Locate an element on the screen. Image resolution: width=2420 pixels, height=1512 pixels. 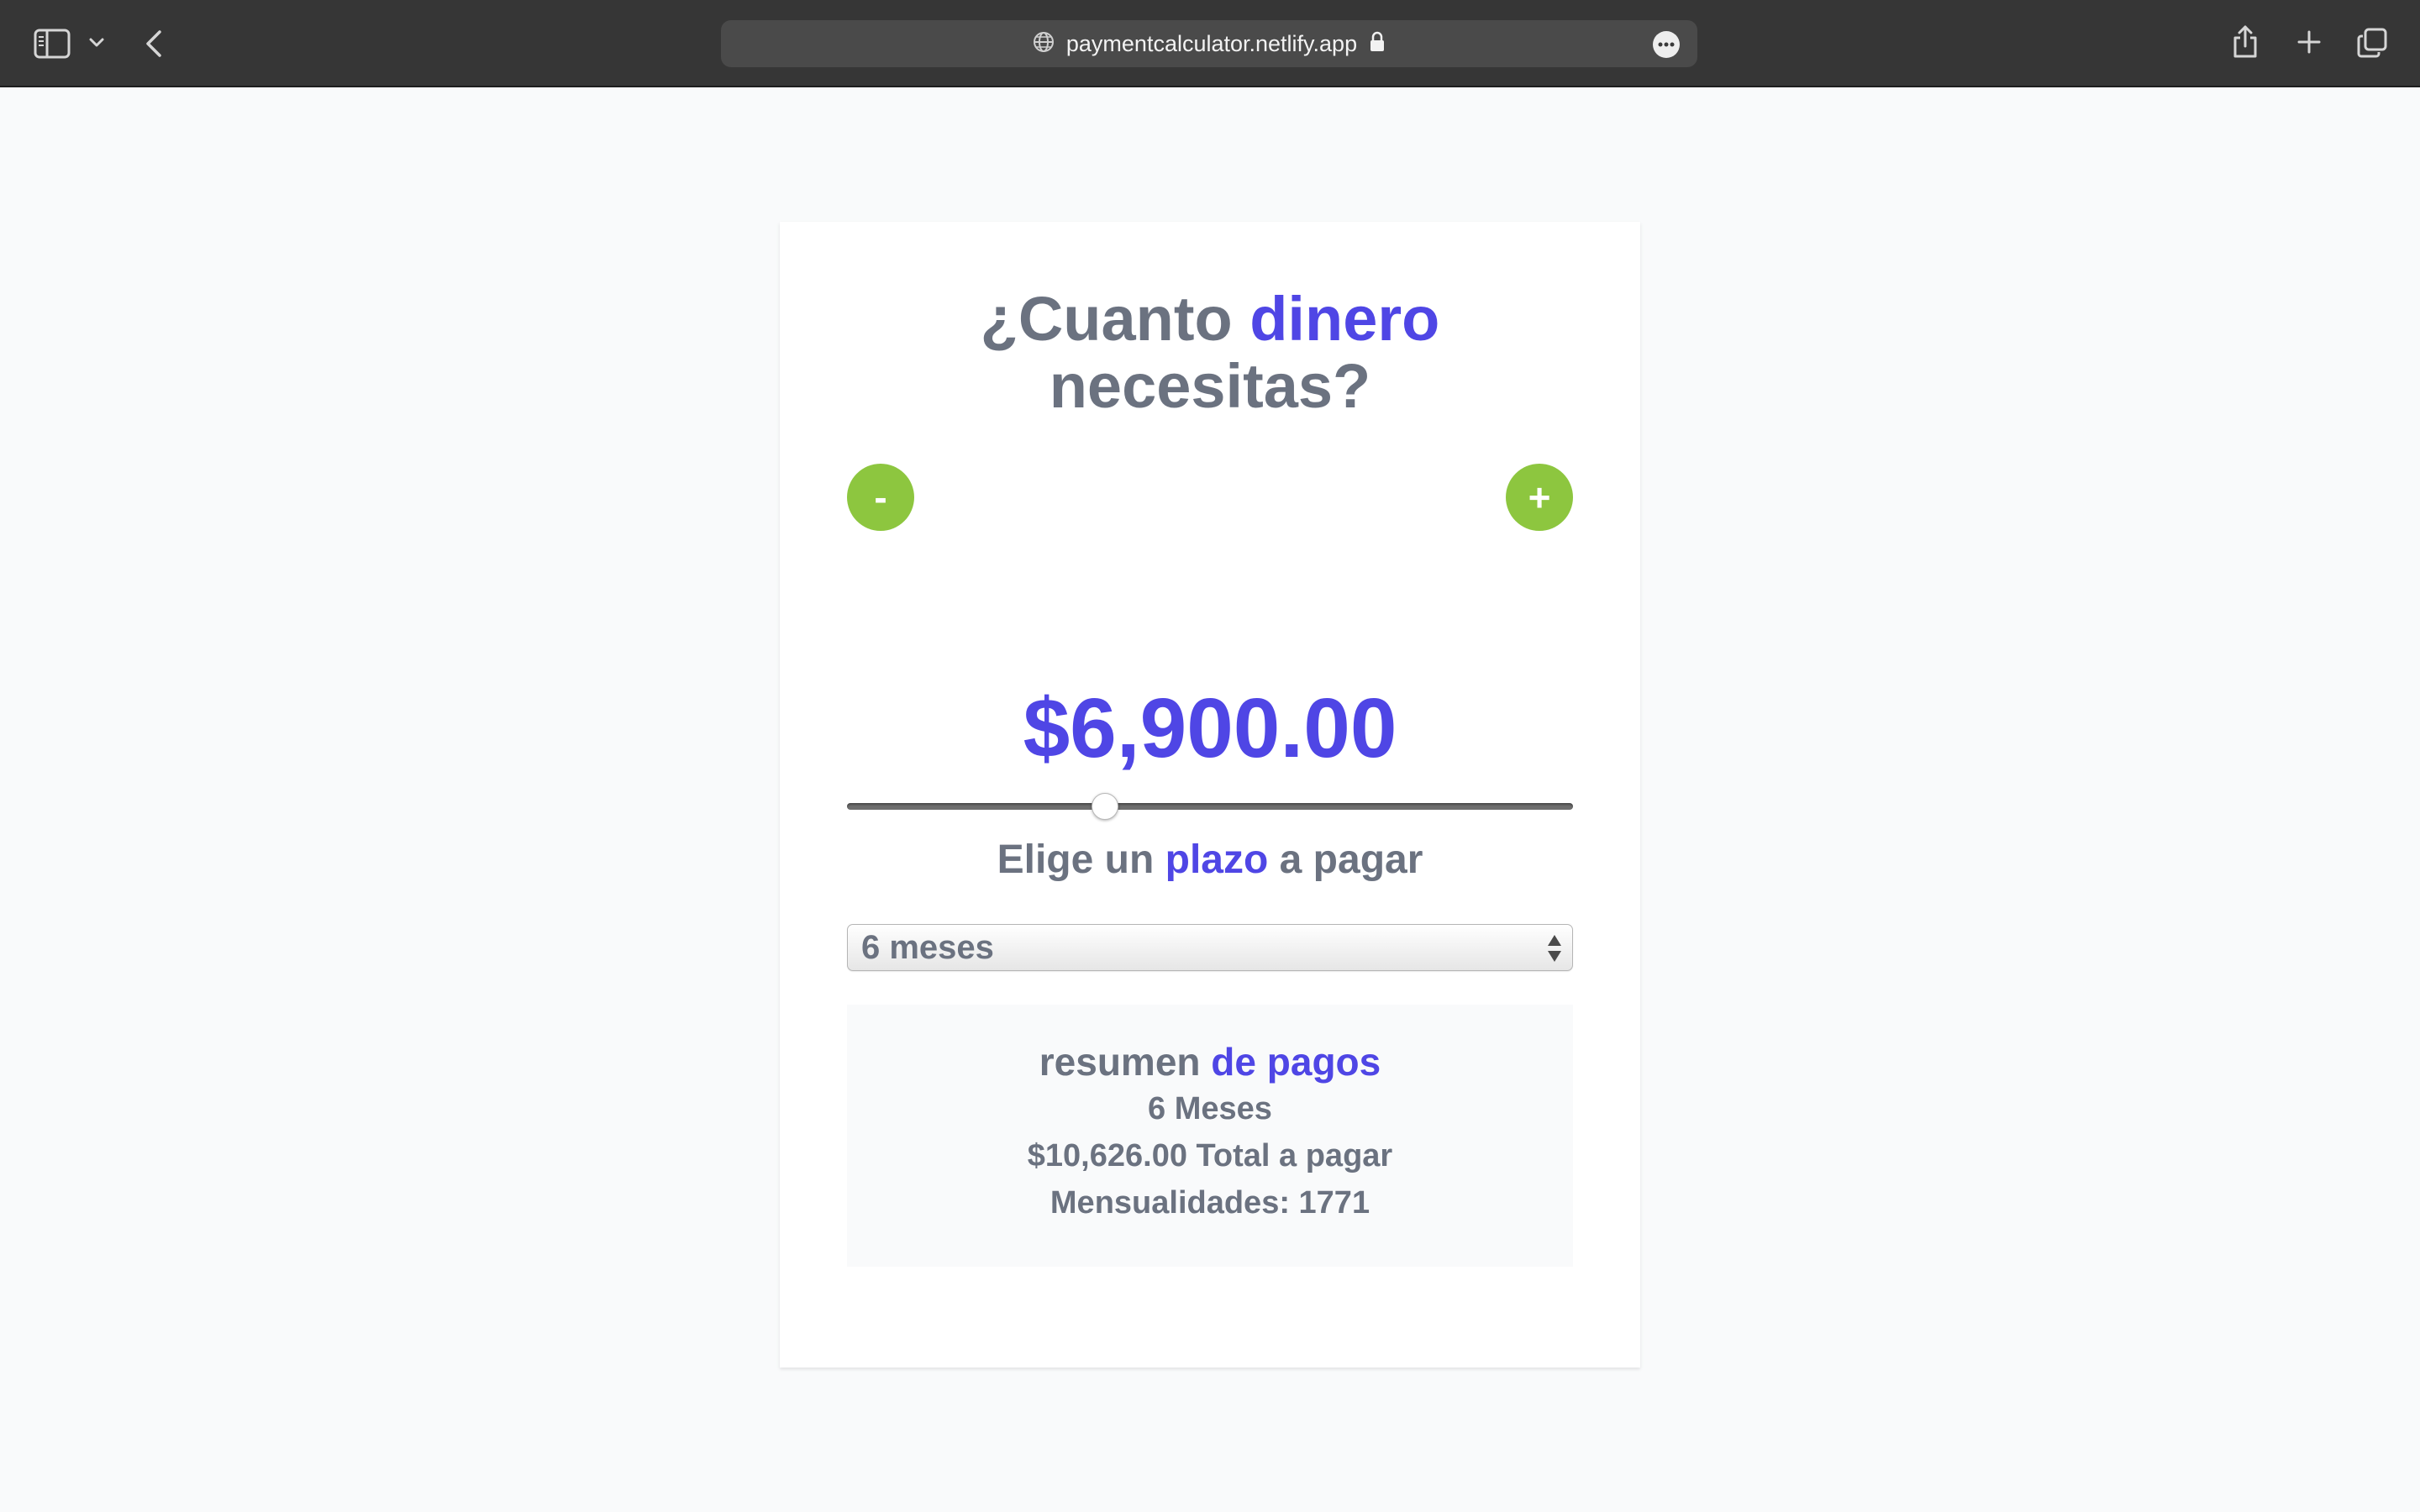
url-text: paymentcalculator.netlify.app is located at coordinates (1211, 43).